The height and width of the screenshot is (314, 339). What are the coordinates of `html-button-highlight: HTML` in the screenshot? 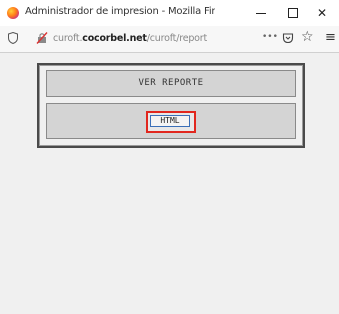 It's located at (171, 122).